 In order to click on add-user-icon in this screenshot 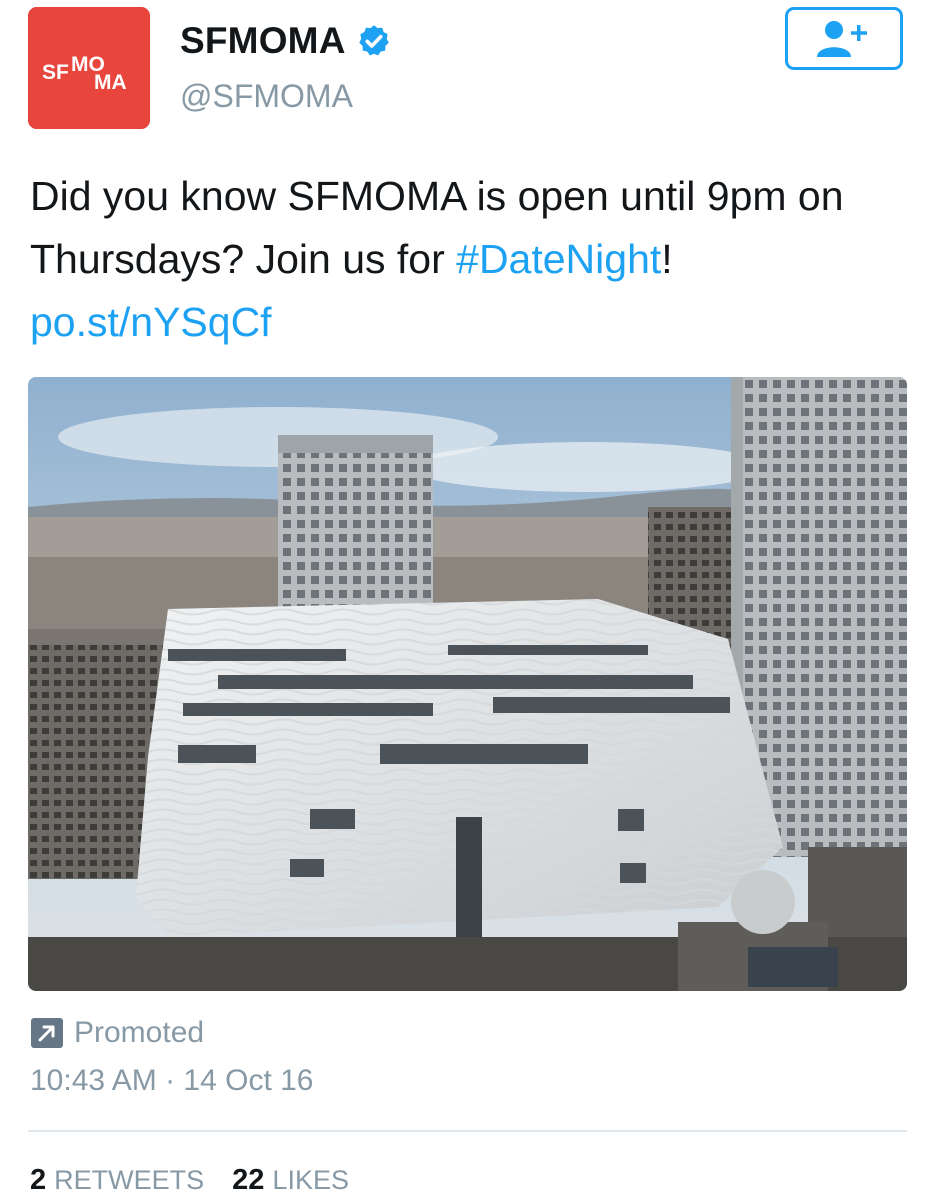, I will do `click(842, 38)`.